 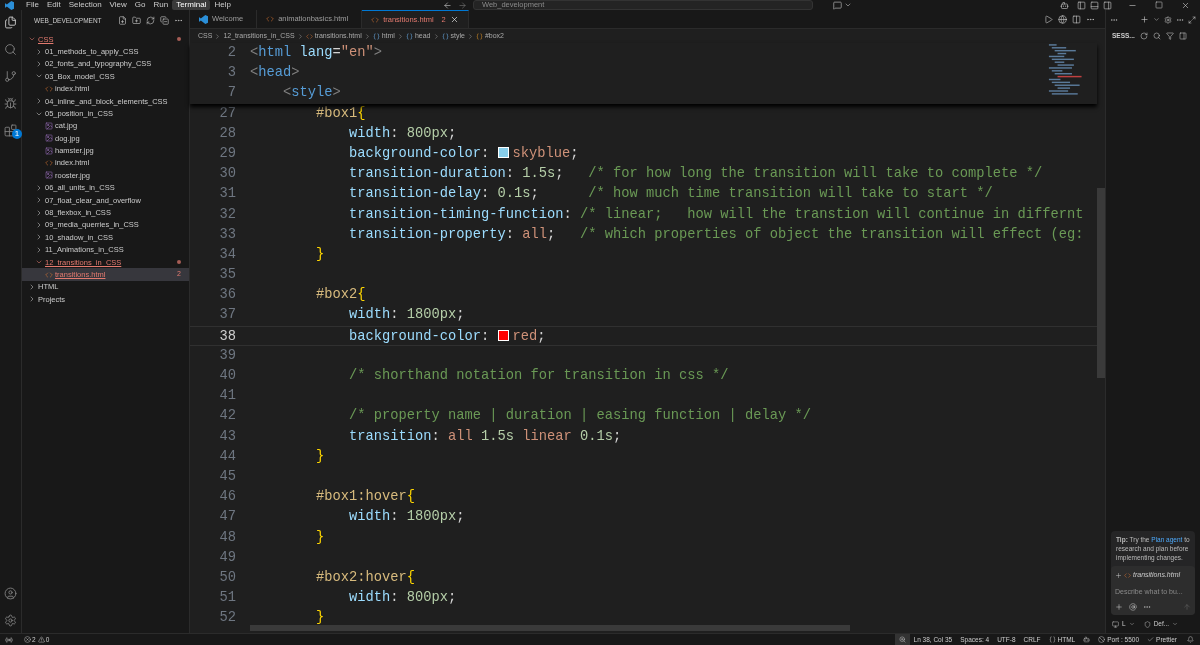 I want to click on code-line: transition-property: all; /* which properties of object the transition will effect (eg:, so click(x=716, y=234).